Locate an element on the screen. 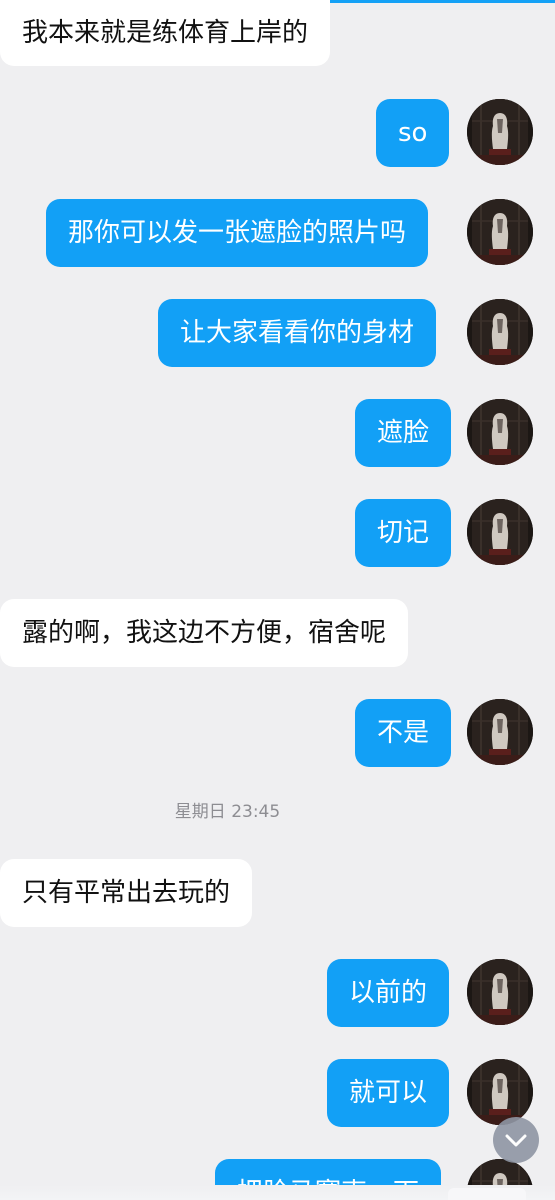  input-bar-edge is located at coordinates (487, 1194).